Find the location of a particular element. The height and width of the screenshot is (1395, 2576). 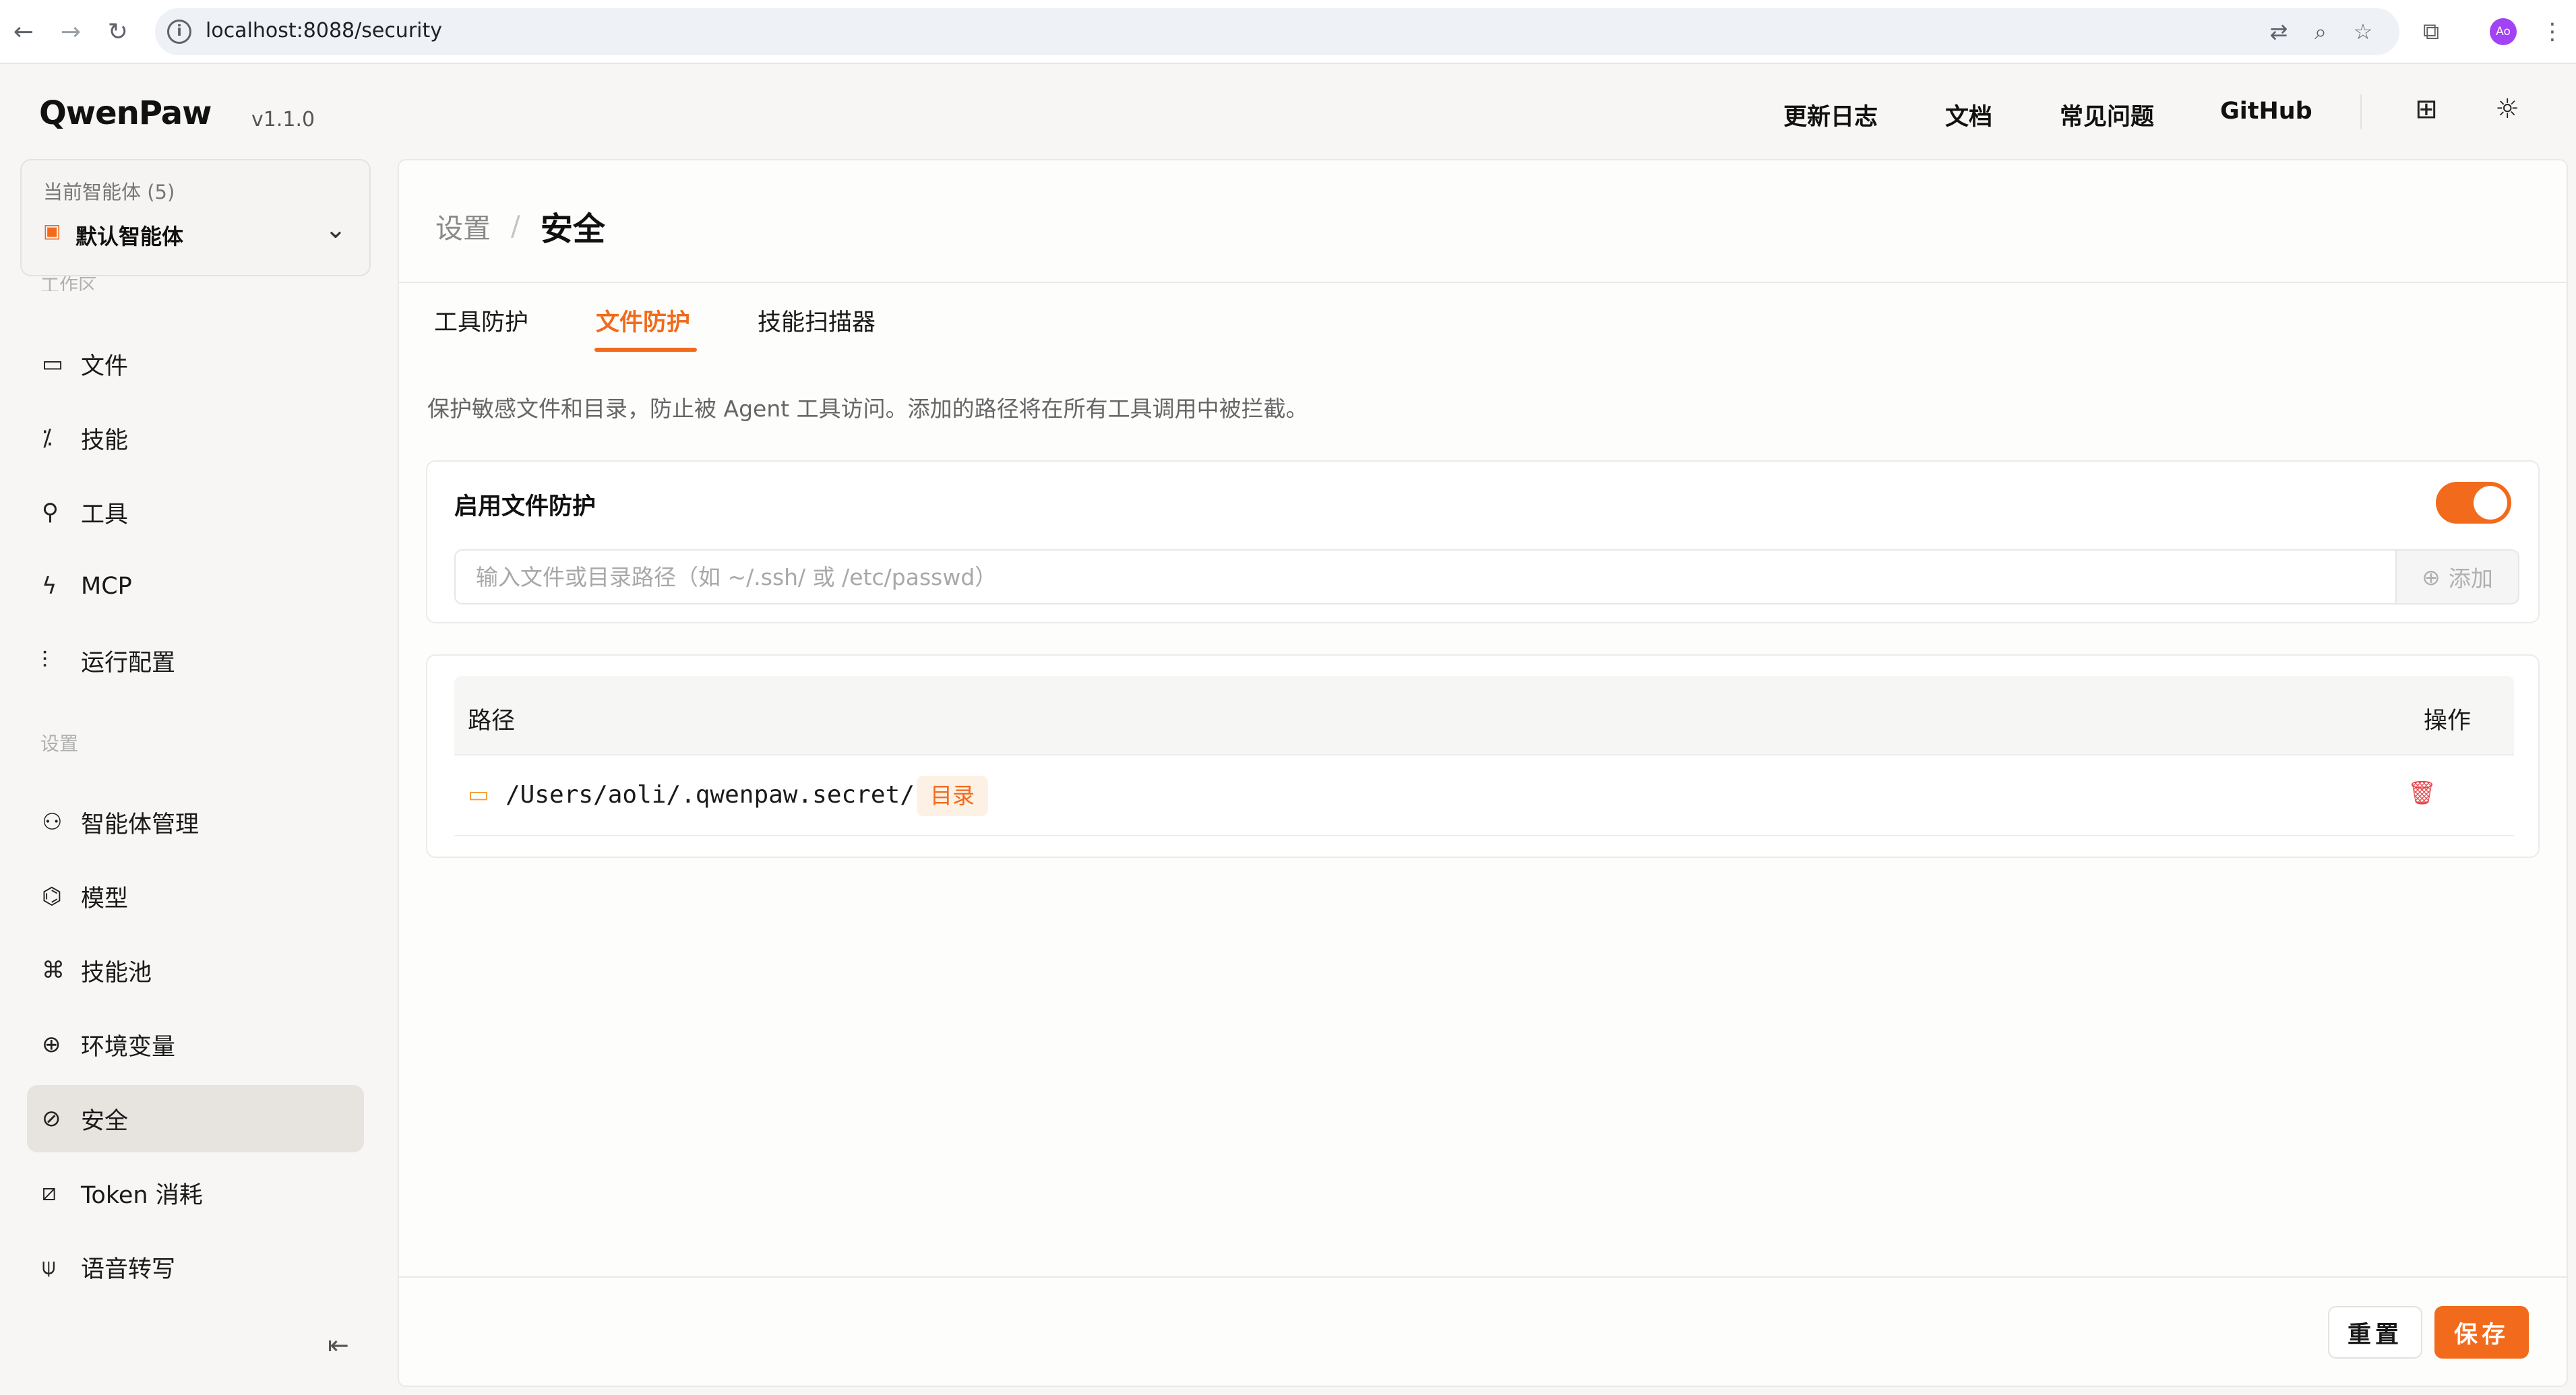

active-tab-indicator is located at coordinates (645, 350).